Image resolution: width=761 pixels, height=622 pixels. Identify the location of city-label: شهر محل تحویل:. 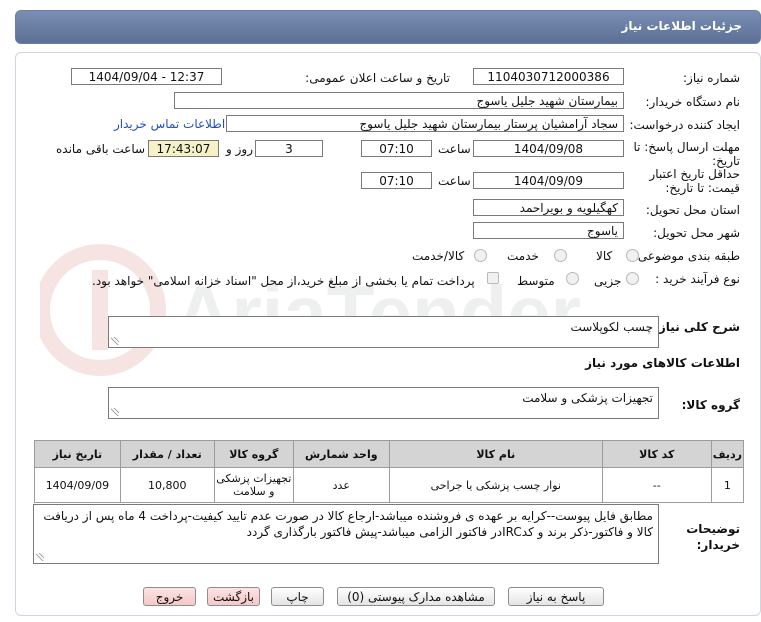
(696, 233).